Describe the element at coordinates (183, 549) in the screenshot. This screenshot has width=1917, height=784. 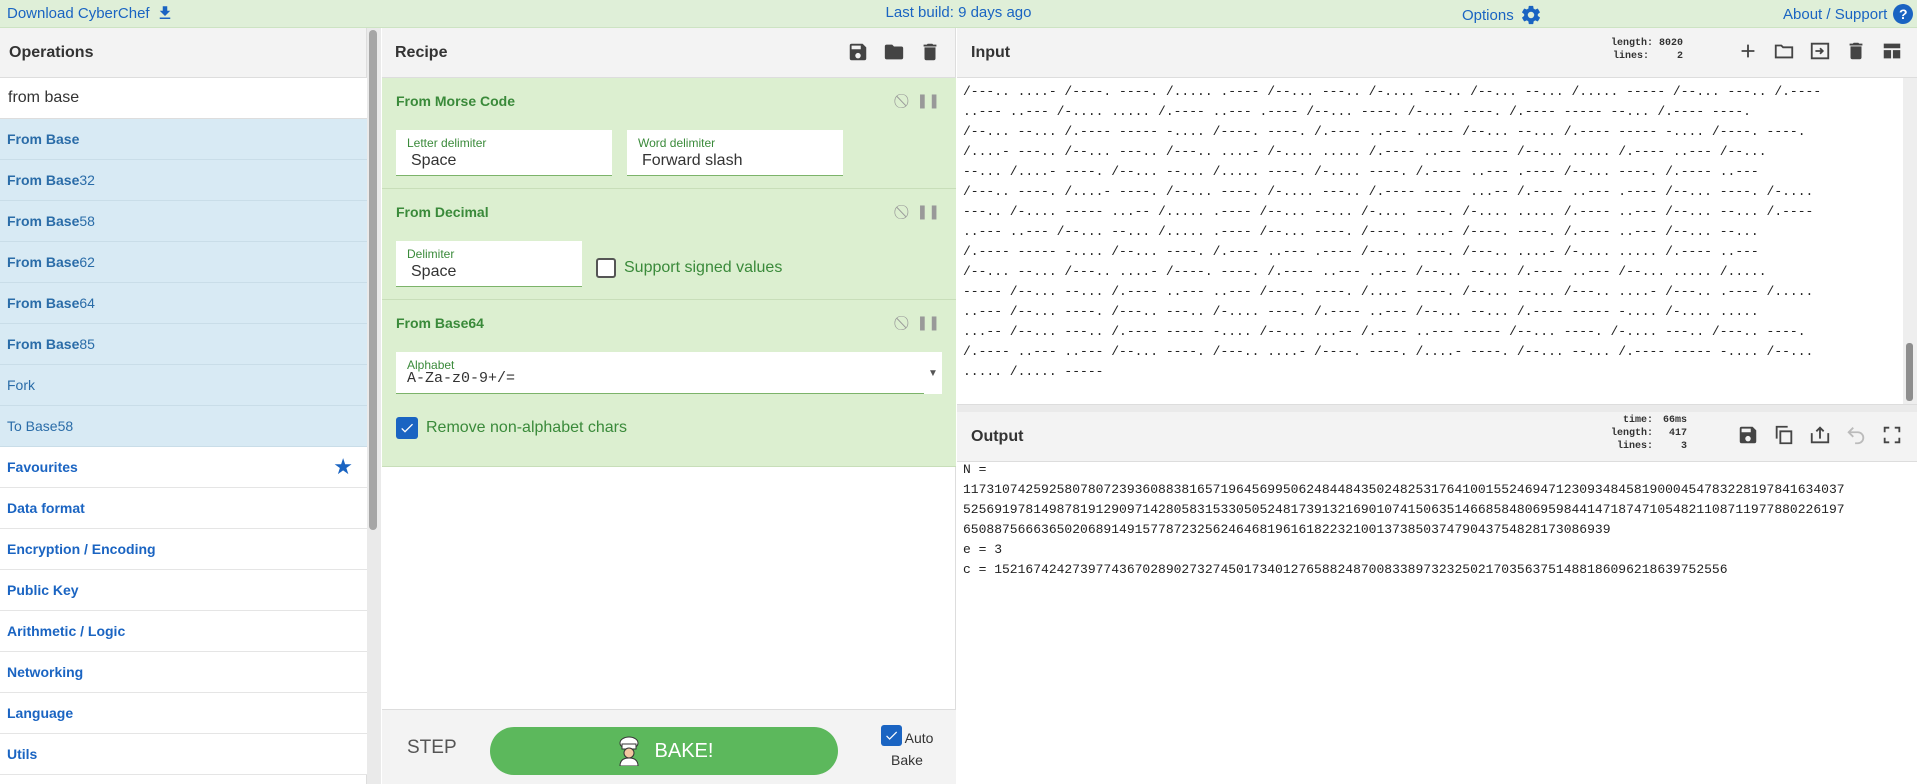
I see `category-encryption-encoding: Encryption / Encoding` at that location.